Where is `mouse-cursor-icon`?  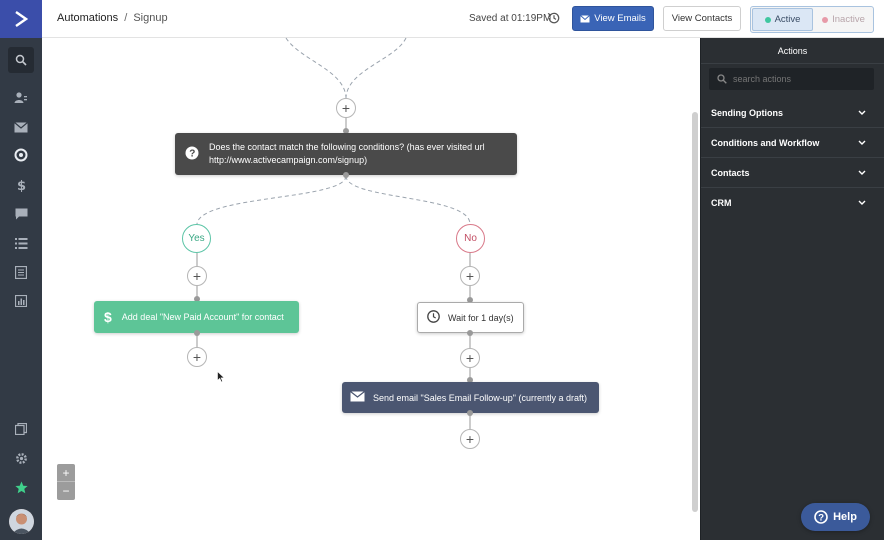 mouse-cursor-icon is located at coordinates (221, 379).